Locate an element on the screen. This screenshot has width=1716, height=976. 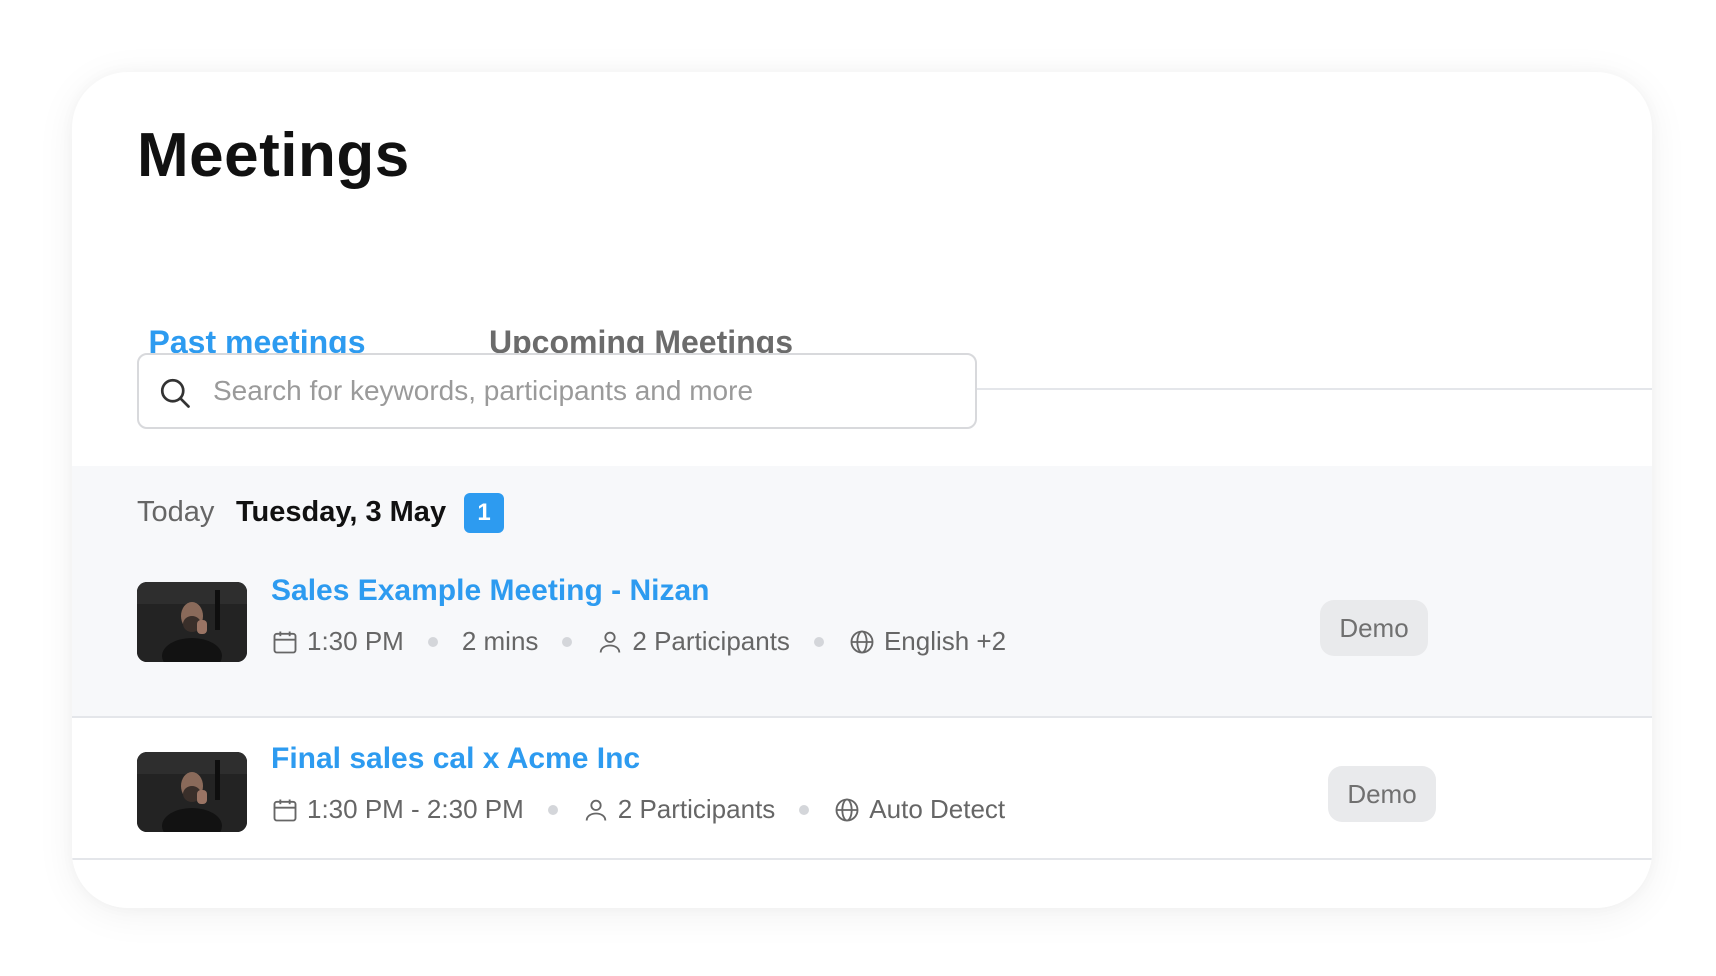
meeting-count-badge: 1 is located at coordinates (484, 513).